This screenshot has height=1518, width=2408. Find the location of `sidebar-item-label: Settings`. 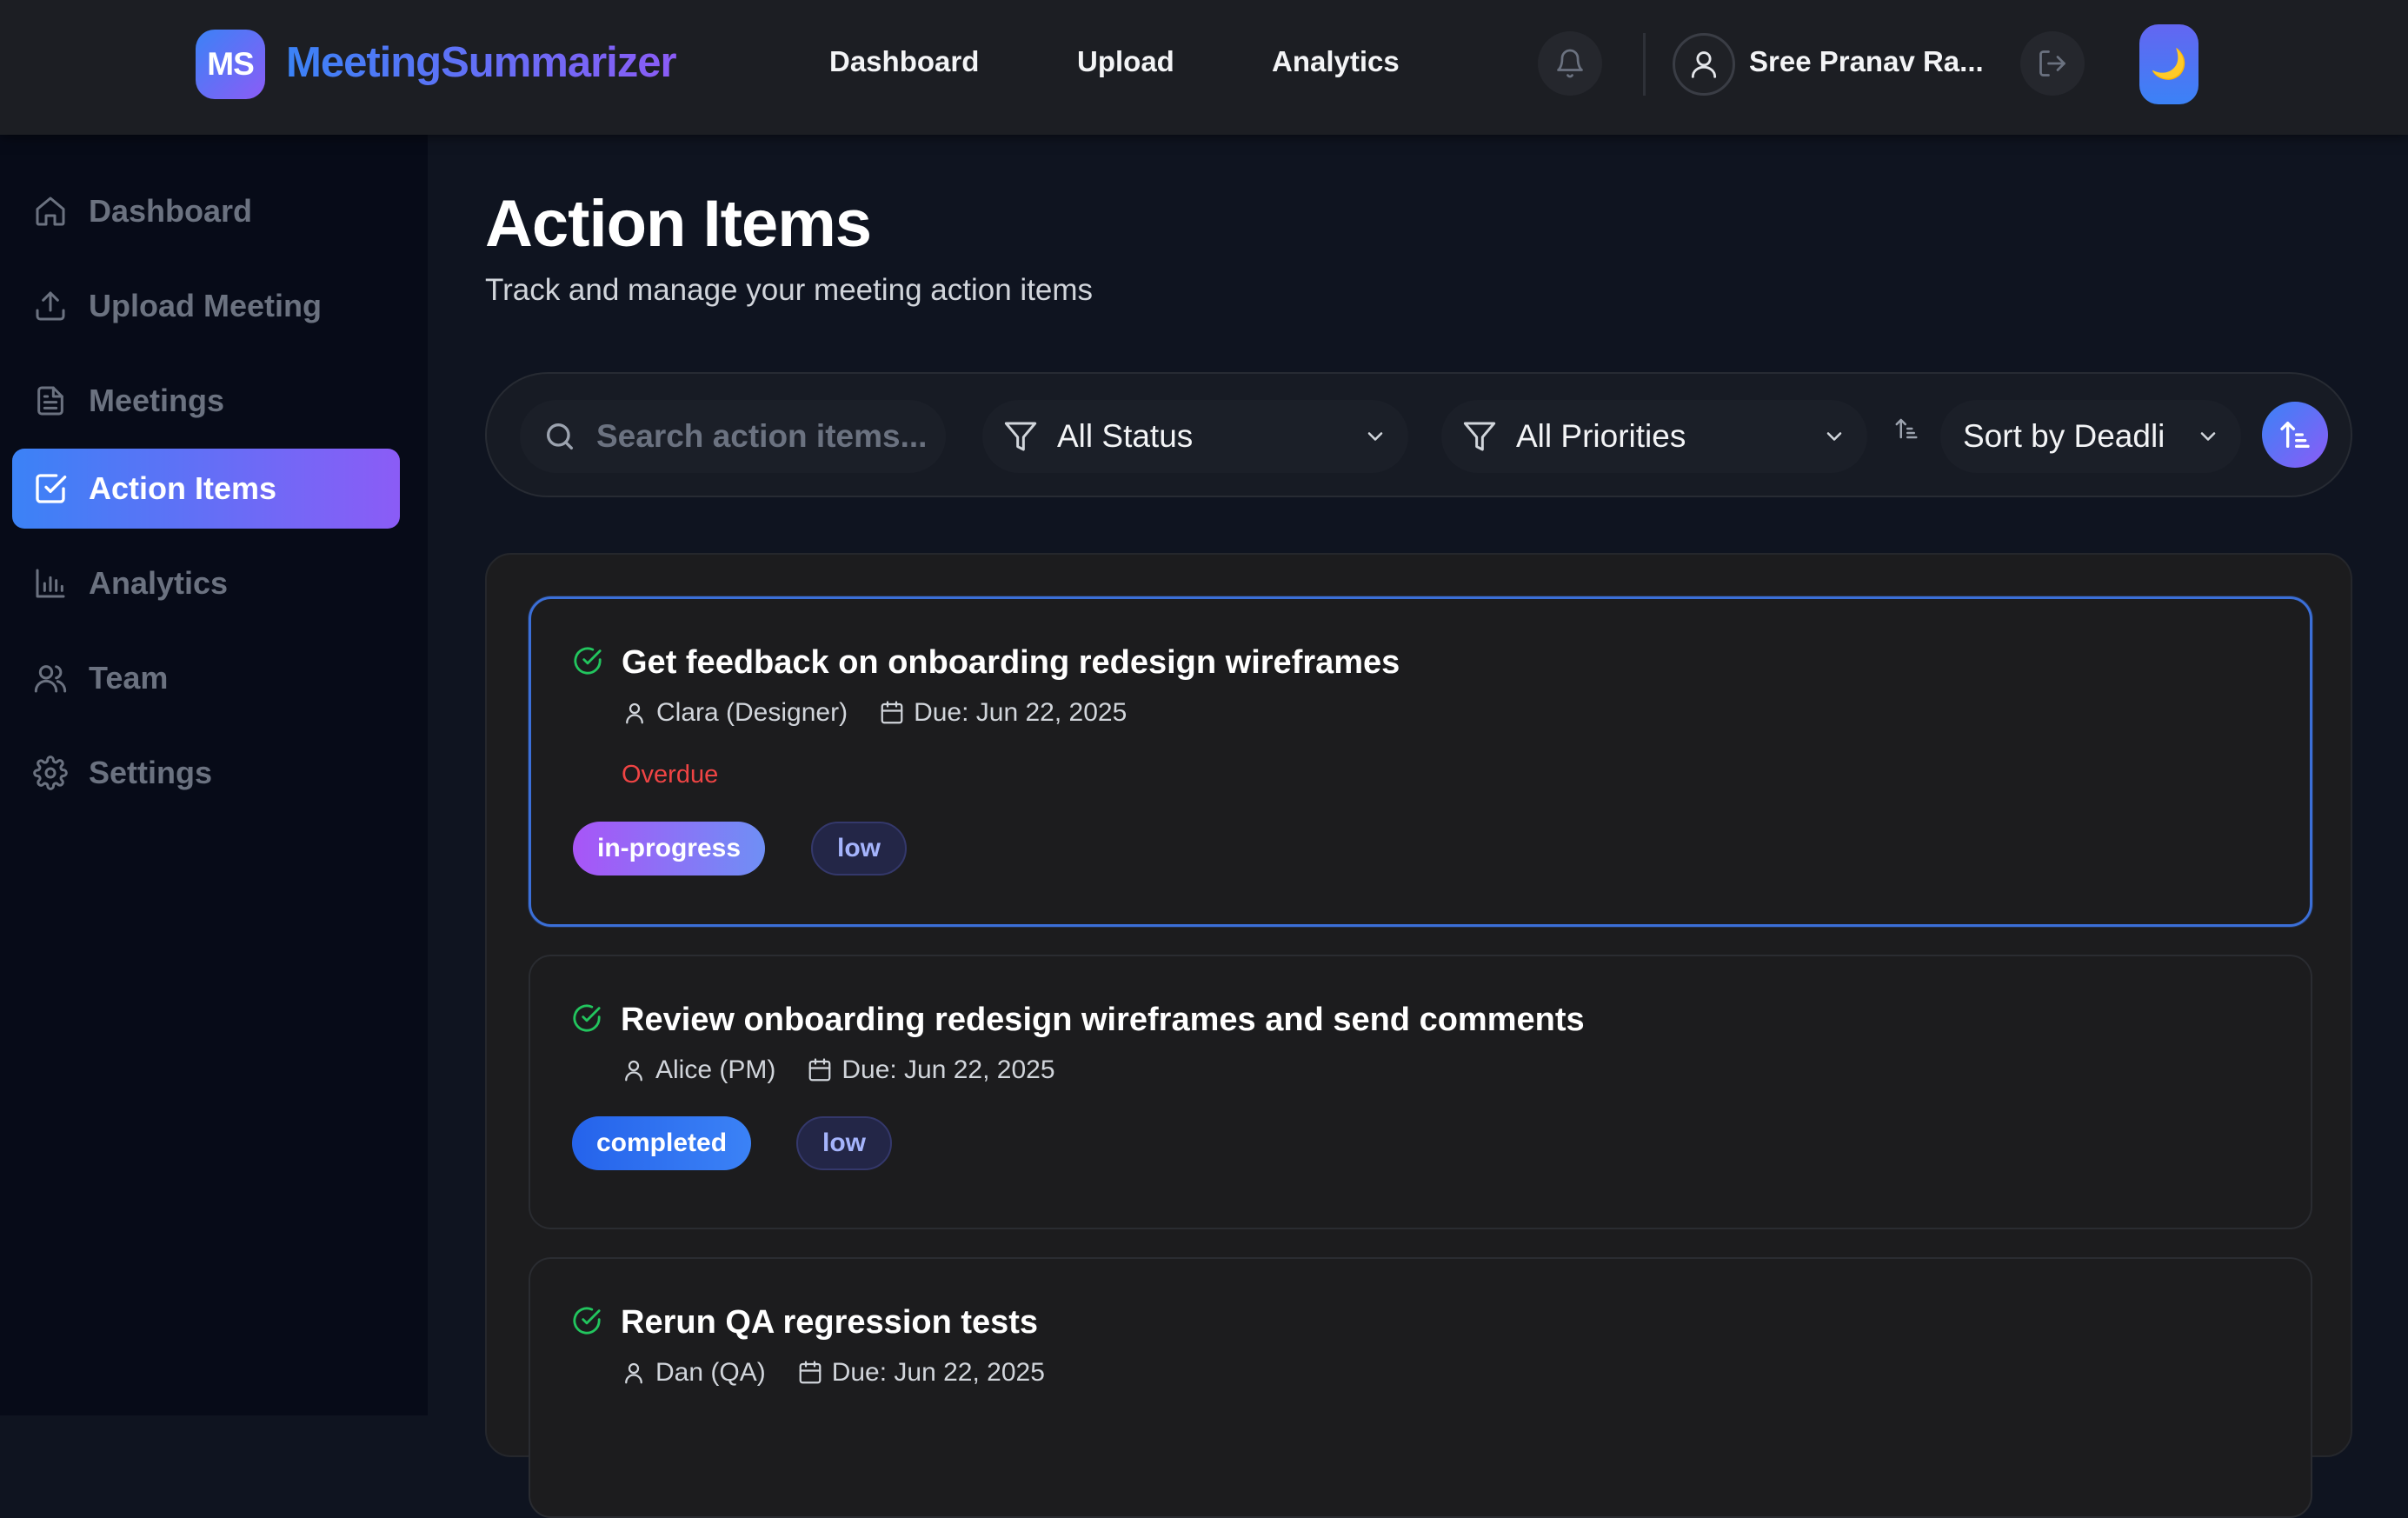

sidebar-item-label: Settings is located at coordinates (151, 772).